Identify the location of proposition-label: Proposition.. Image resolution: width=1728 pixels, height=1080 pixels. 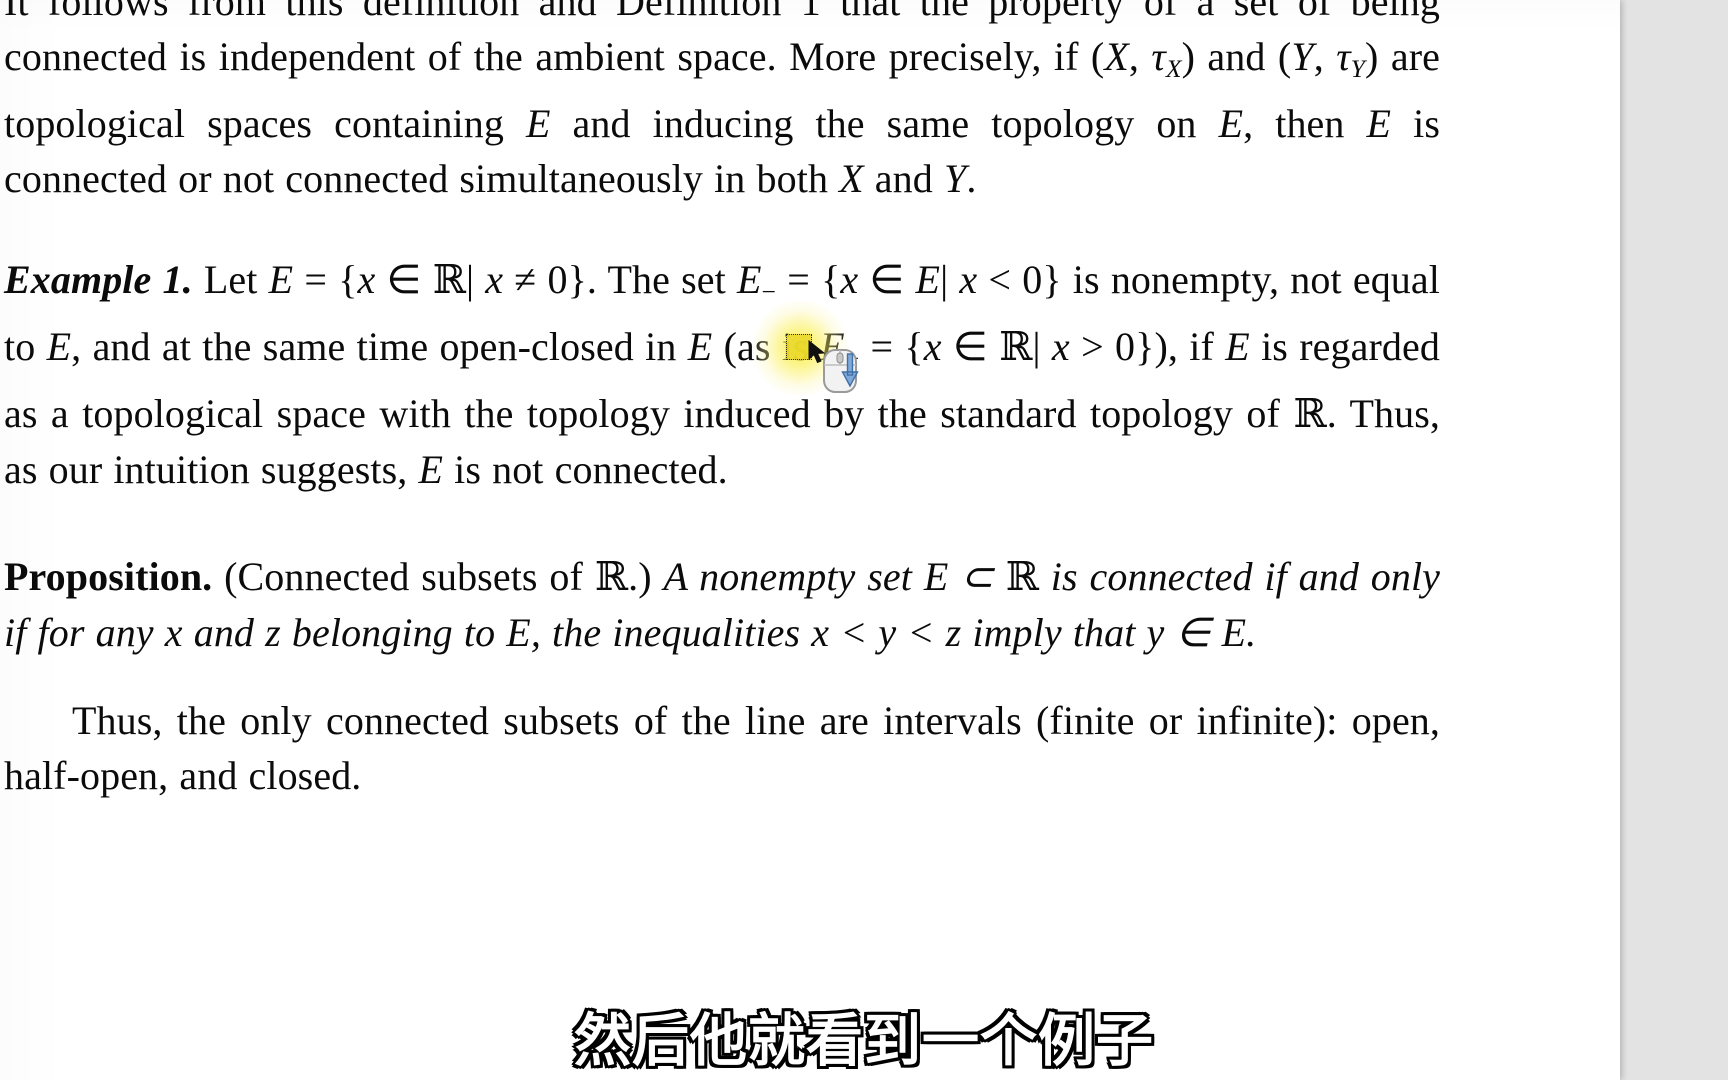
(108, 577).